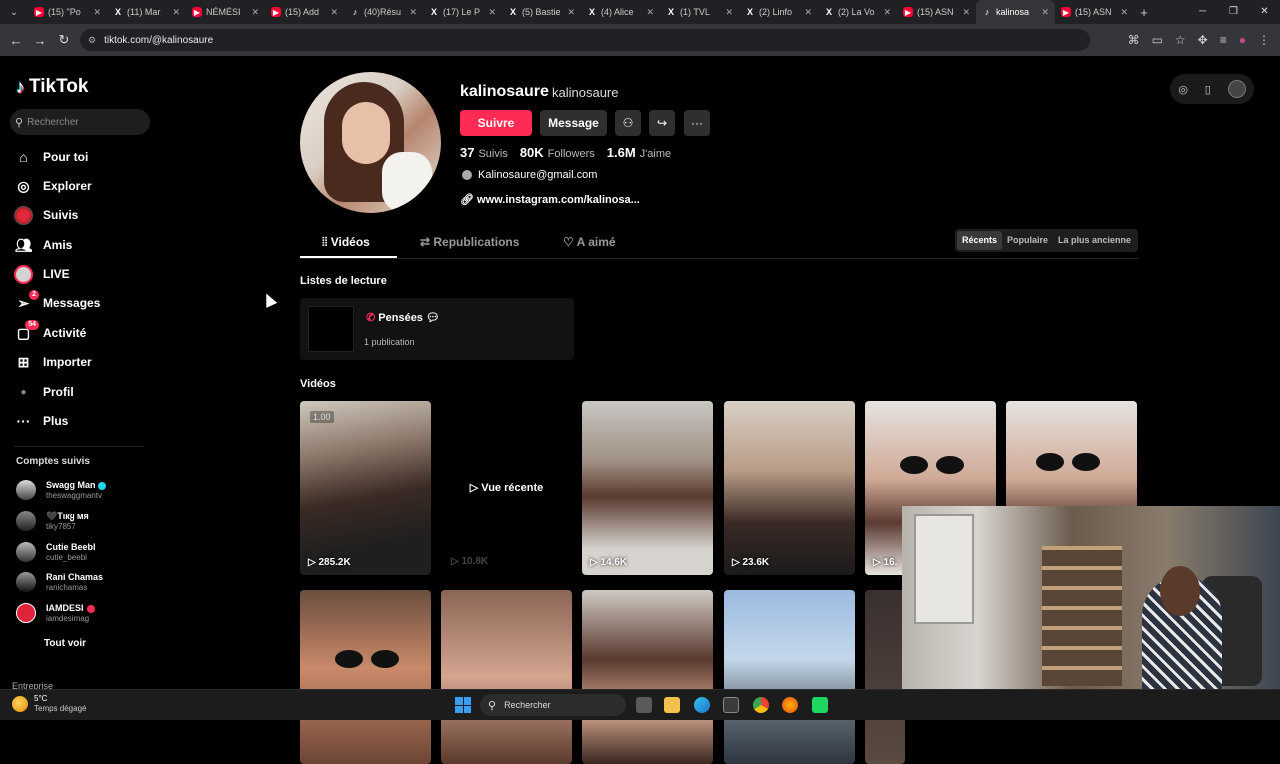 The image size is (1280, 764). Describe the element at coordinates (1183, 89) in the screenshot. I see `coins-icon: ◎` at that location.